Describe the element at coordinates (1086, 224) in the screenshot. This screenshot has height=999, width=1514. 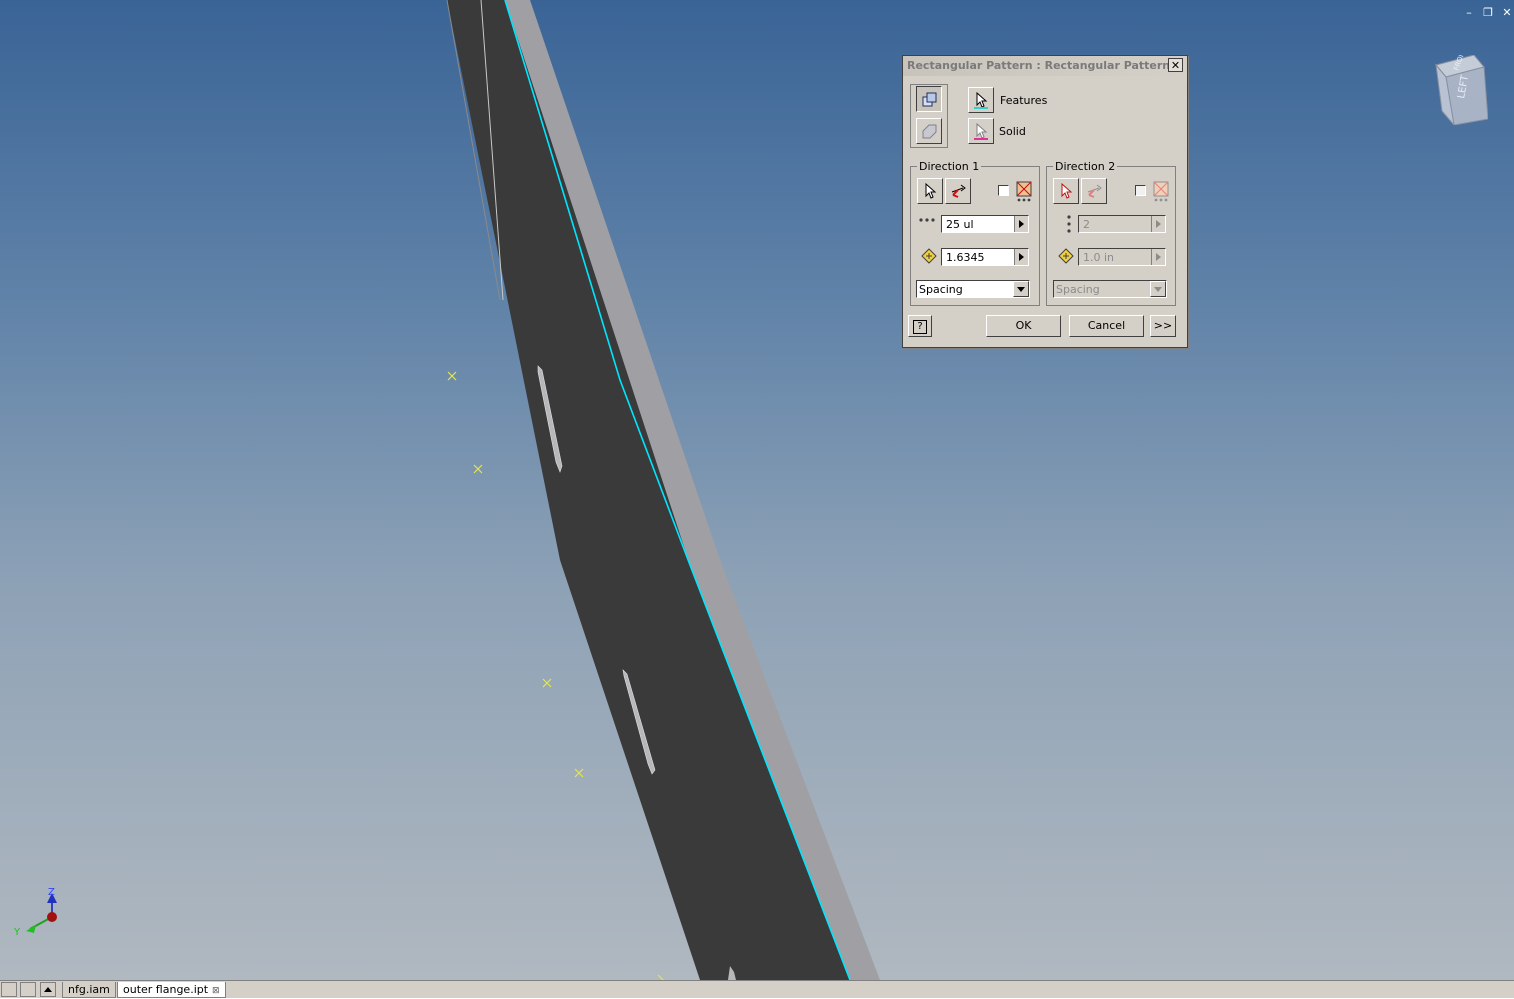
I see `direction2-count-value: 2` at that location.